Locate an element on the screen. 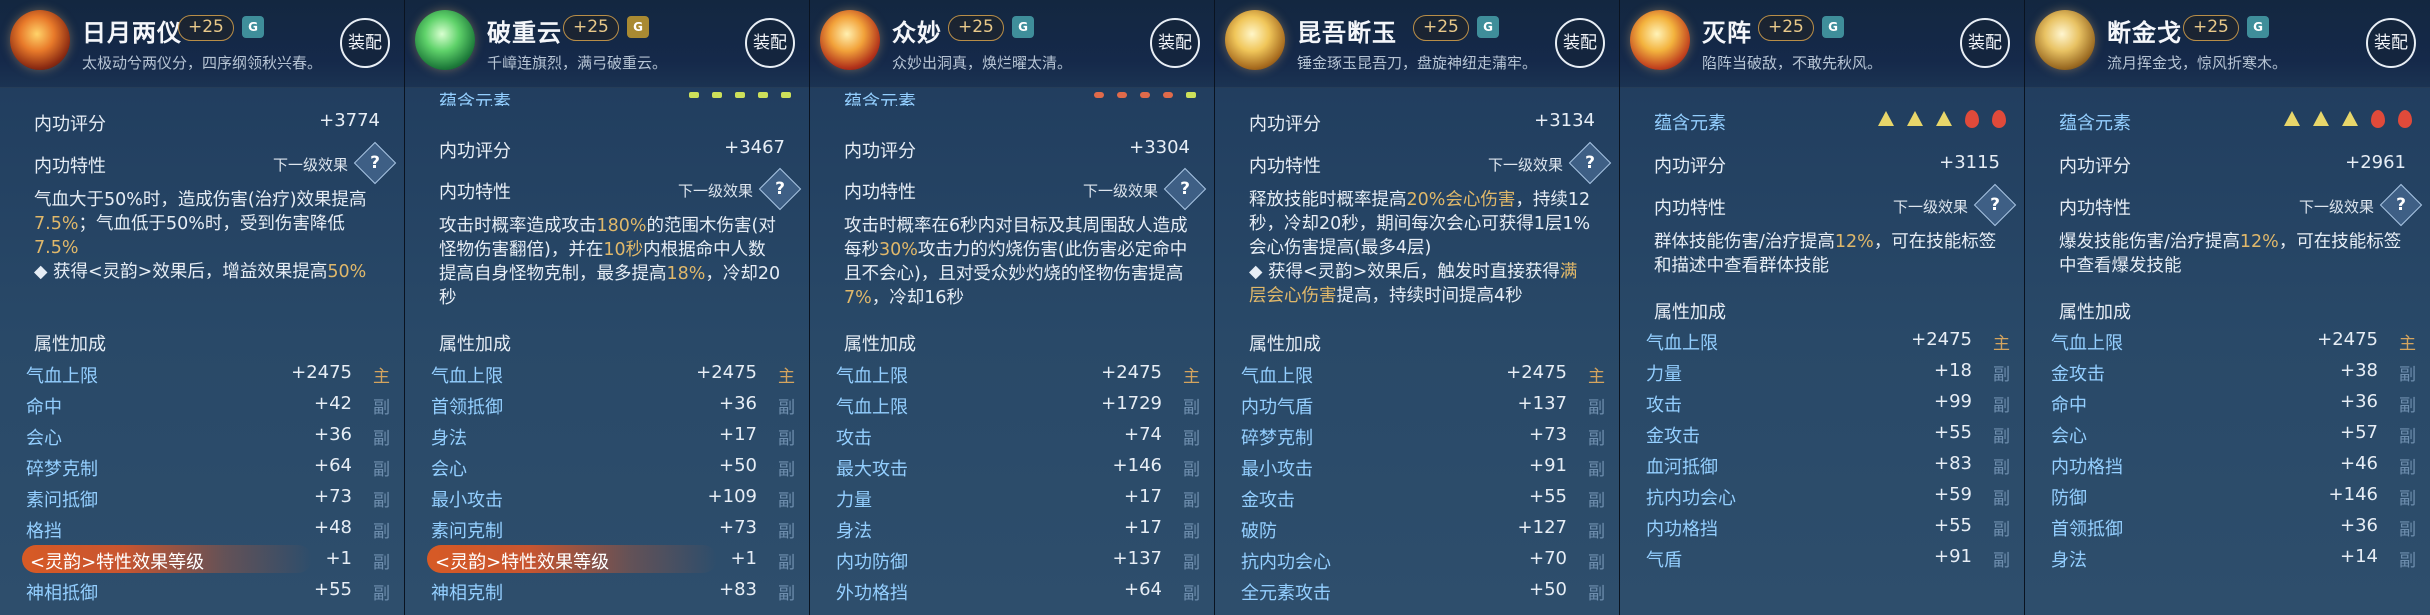  attr-value: +1 is located at coordinates (743, 558).